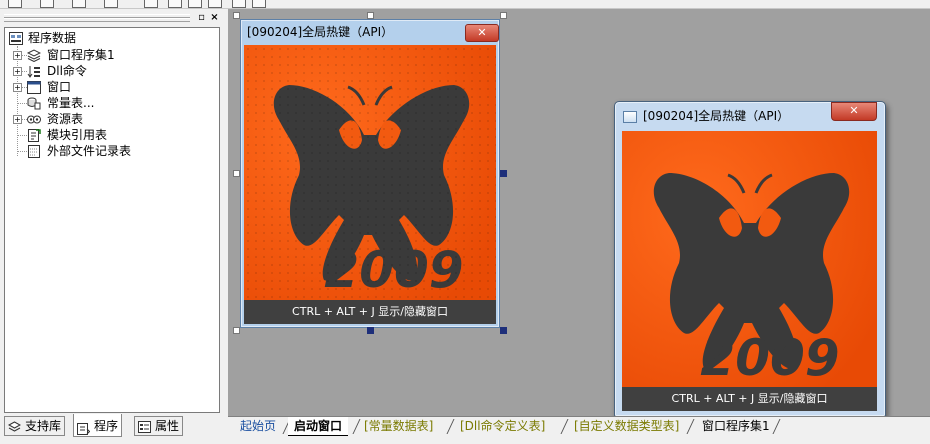 The image size is (930, 444). I want to click on program-data-icon, so click(16, 38).